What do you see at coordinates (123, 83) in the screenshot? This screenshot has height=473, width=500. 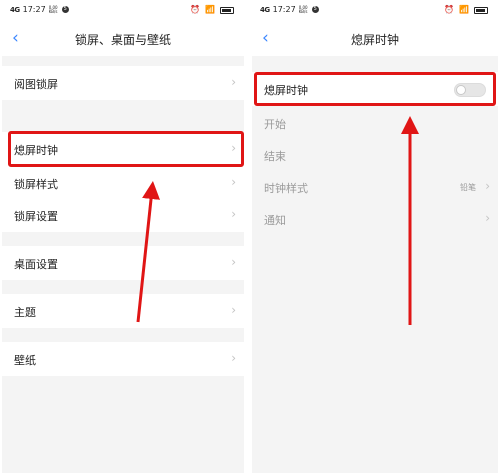 I see `menu-item-picture-lockscreen: 阅图锁屏 ›` at bounding box center [123, 83].